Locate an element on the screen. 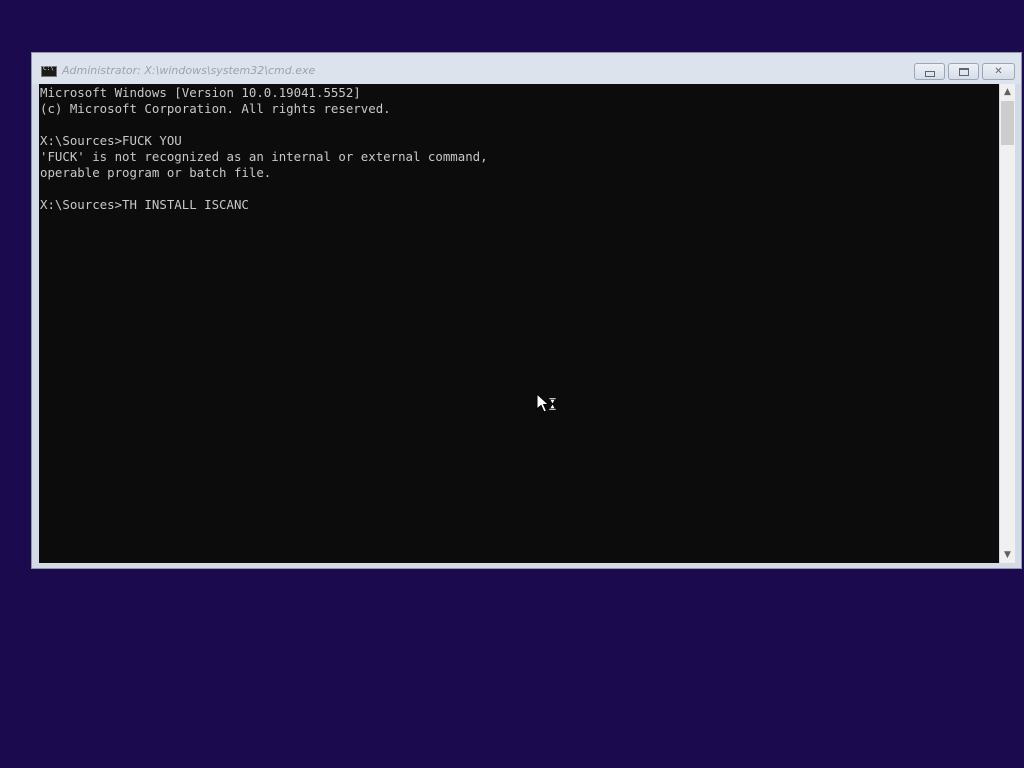  maximize-icon is located at coordinates (963, 71).